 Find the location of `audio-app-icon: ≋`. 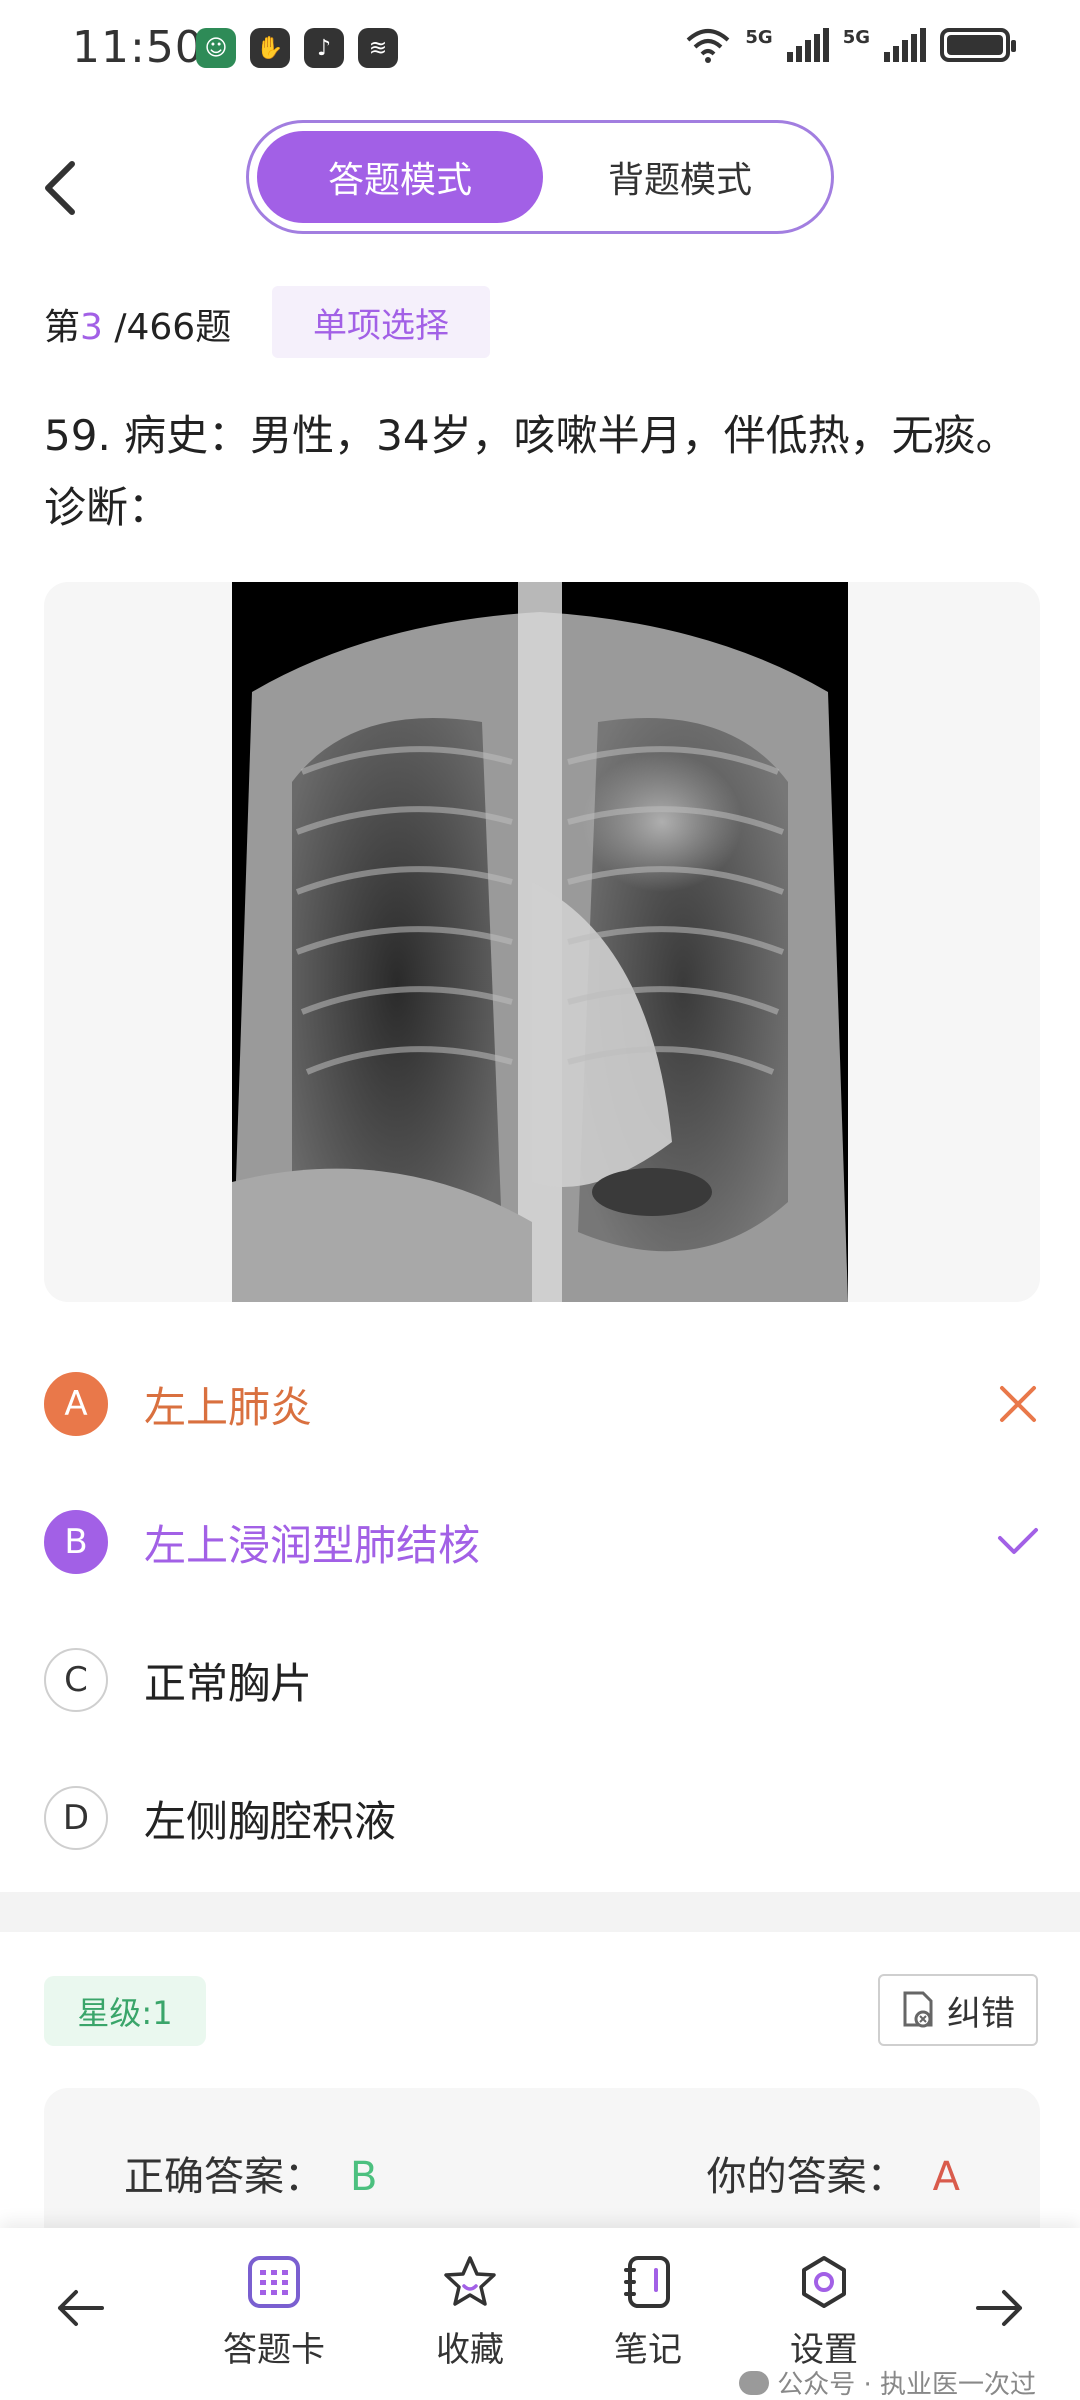

audio-app-icon: ≋ is located at coordinates (378, 48).